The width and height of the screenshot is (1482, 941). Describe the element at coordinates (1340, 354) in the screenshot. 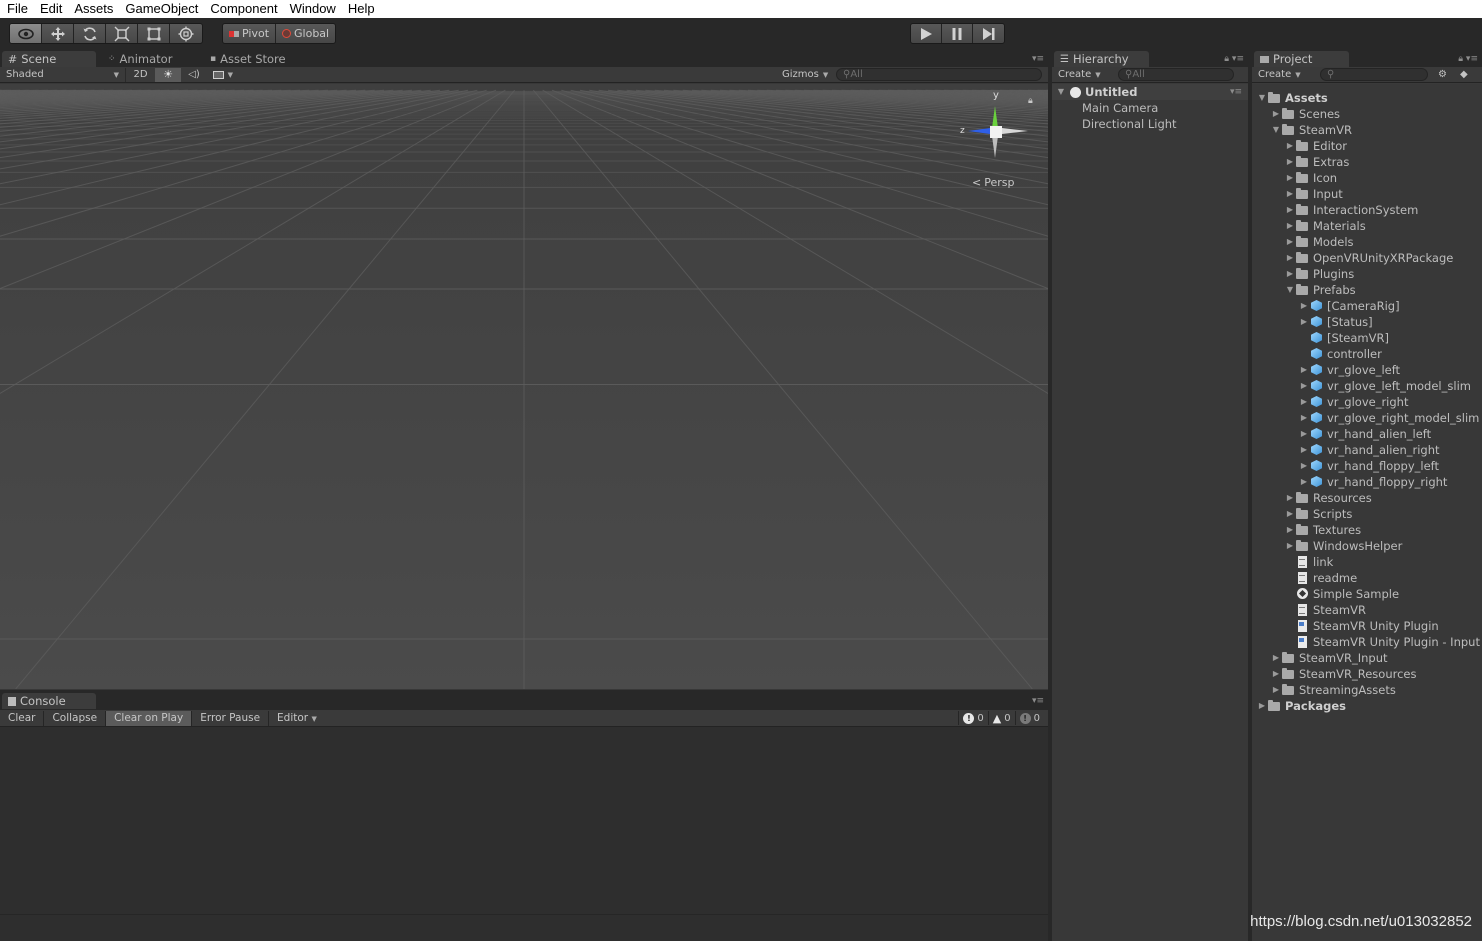

I see `asset-tree-item: controller` at that location.